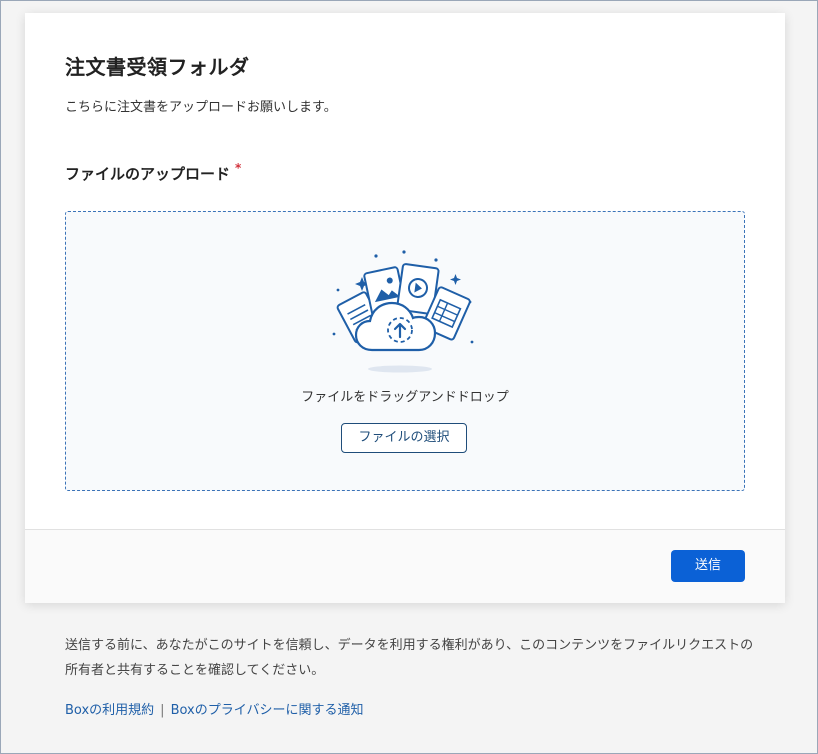  I want to click on submit-button: 送信, so click(708, 566).